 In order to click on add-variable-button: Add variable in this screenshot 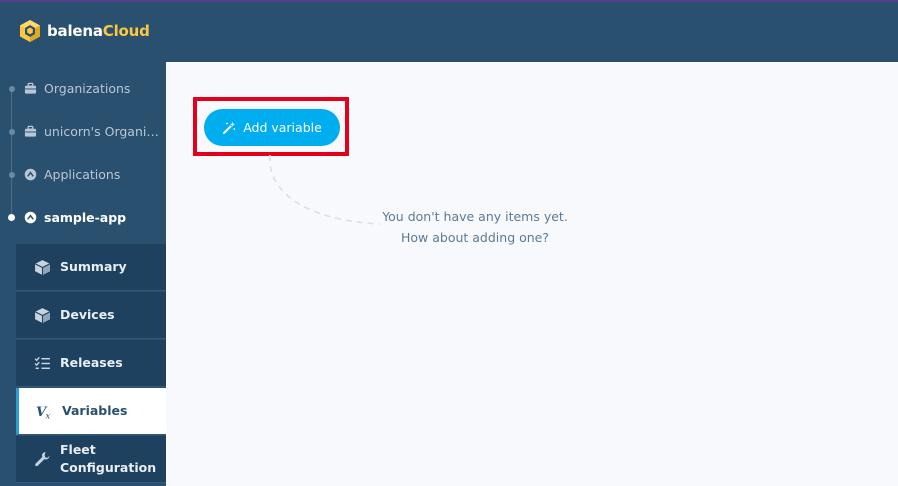, I will do `click(272, 127)`.